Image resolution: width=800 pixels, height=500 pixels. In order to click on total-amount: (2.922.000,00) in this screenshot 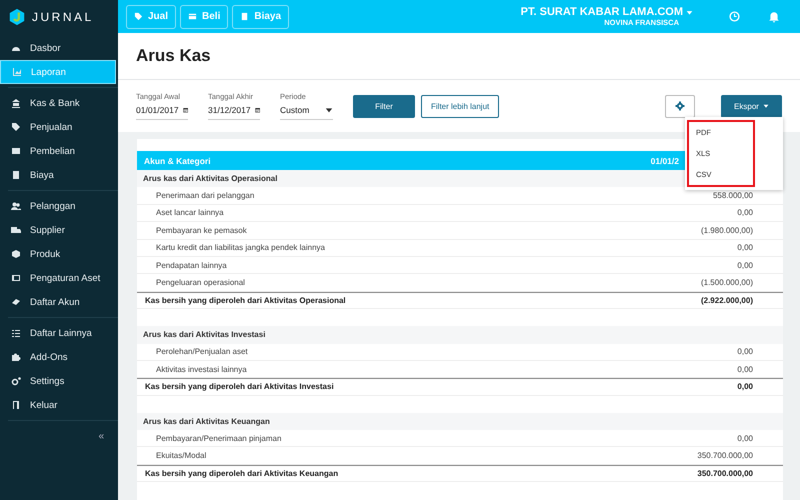, I will do `click(726, 300)`.